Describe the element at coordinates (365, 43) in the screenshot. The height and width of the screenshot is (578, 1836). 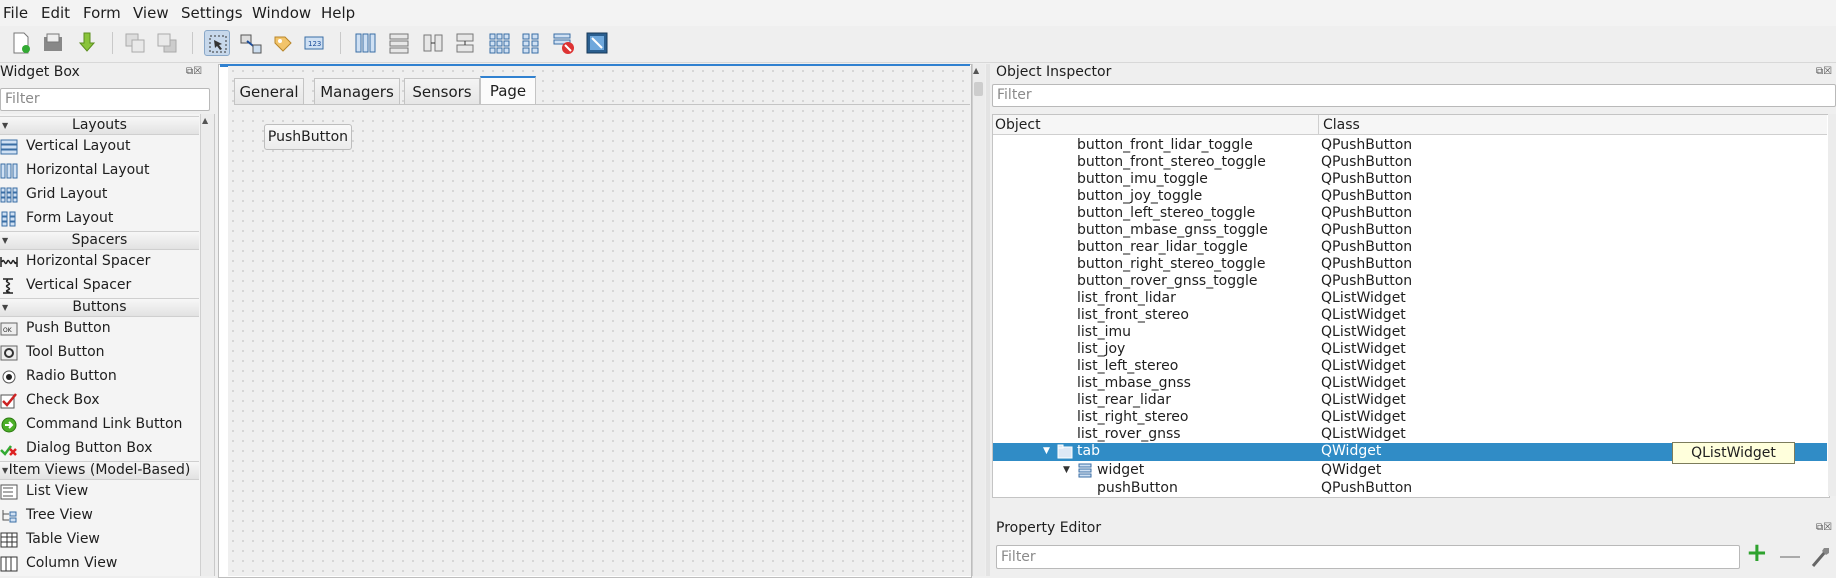
I see `layout-horizontal-icon` at that location.